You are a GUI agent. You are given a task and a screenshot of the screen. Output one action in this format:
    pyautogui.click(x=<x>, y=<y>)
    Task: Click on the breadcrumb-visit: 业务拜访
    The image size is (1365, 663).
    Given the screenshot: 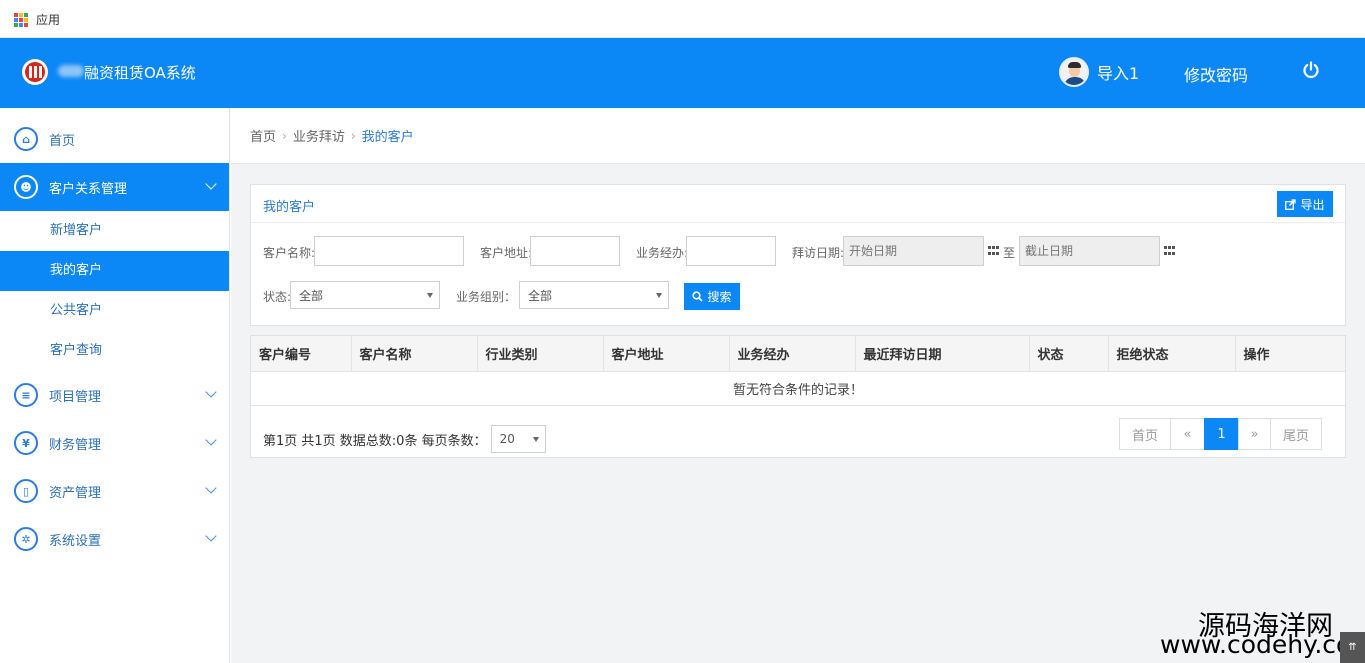 What is the action you would take?
    pyautogui.click(x=319, y=135)
    